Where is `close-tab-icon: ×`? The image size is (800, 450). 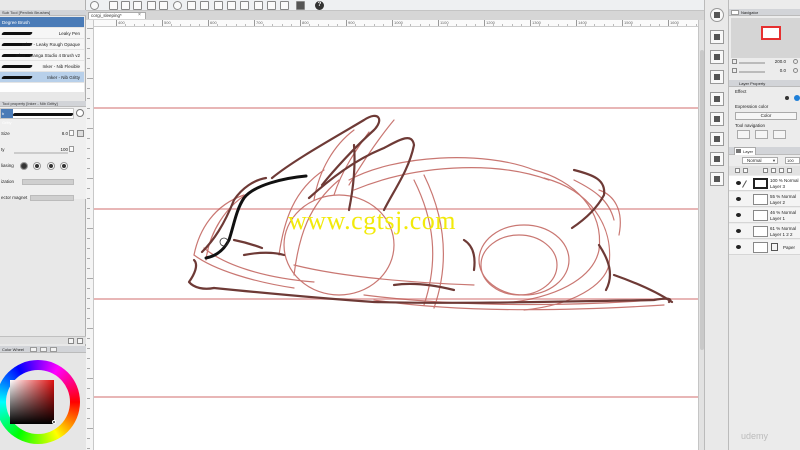
close-tab-icon: × is located at coordinates (139, 15).